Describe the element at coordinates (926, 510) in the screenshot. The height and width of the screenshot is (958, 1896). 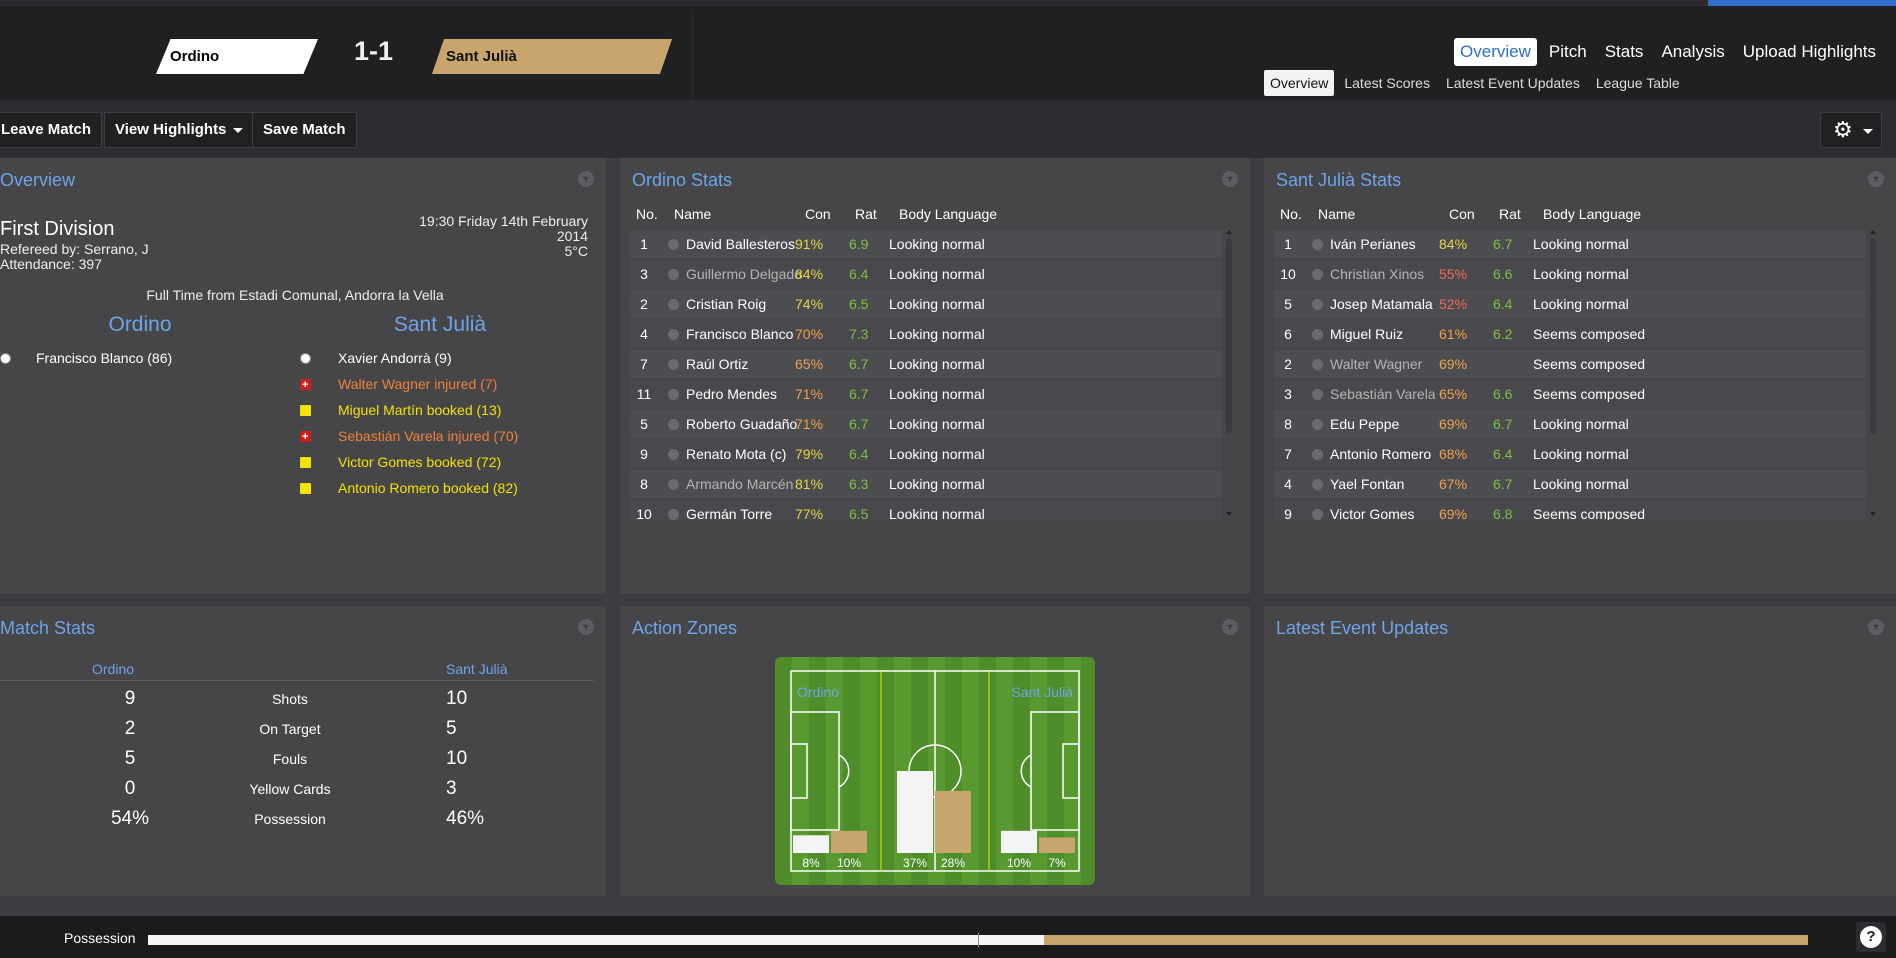
I see `table-row: 10 Germán Torre 77% 6.5 Looking normal` at that location.